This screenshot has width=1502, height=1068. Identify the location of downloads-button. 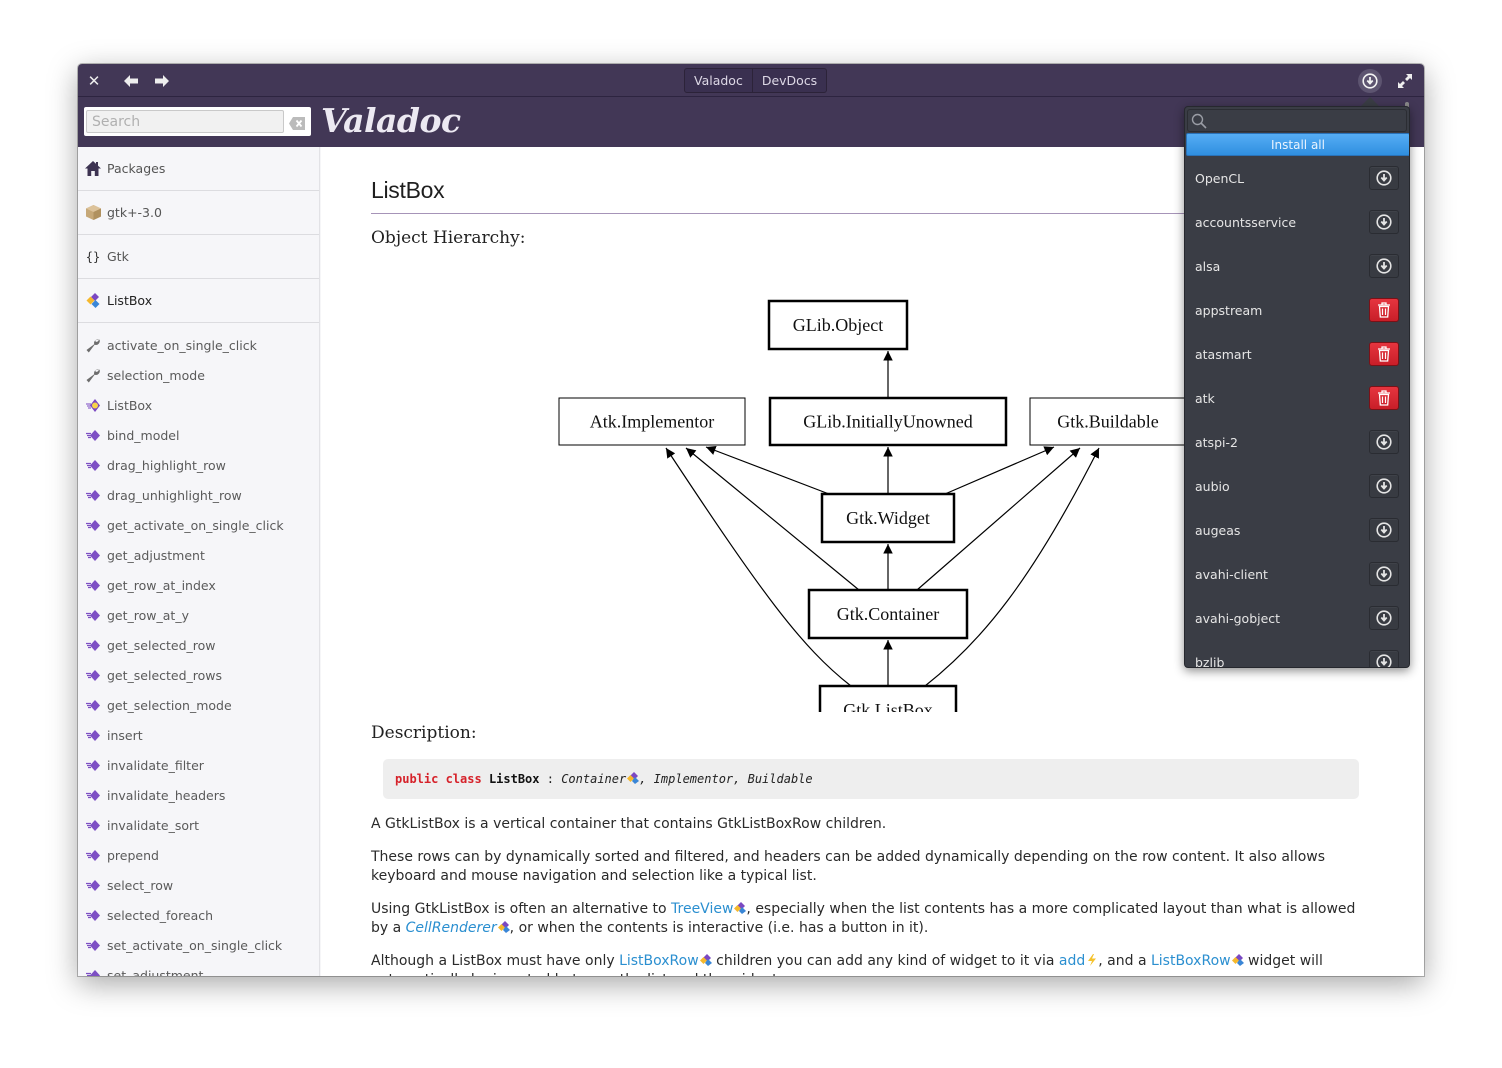
(1370, 81).